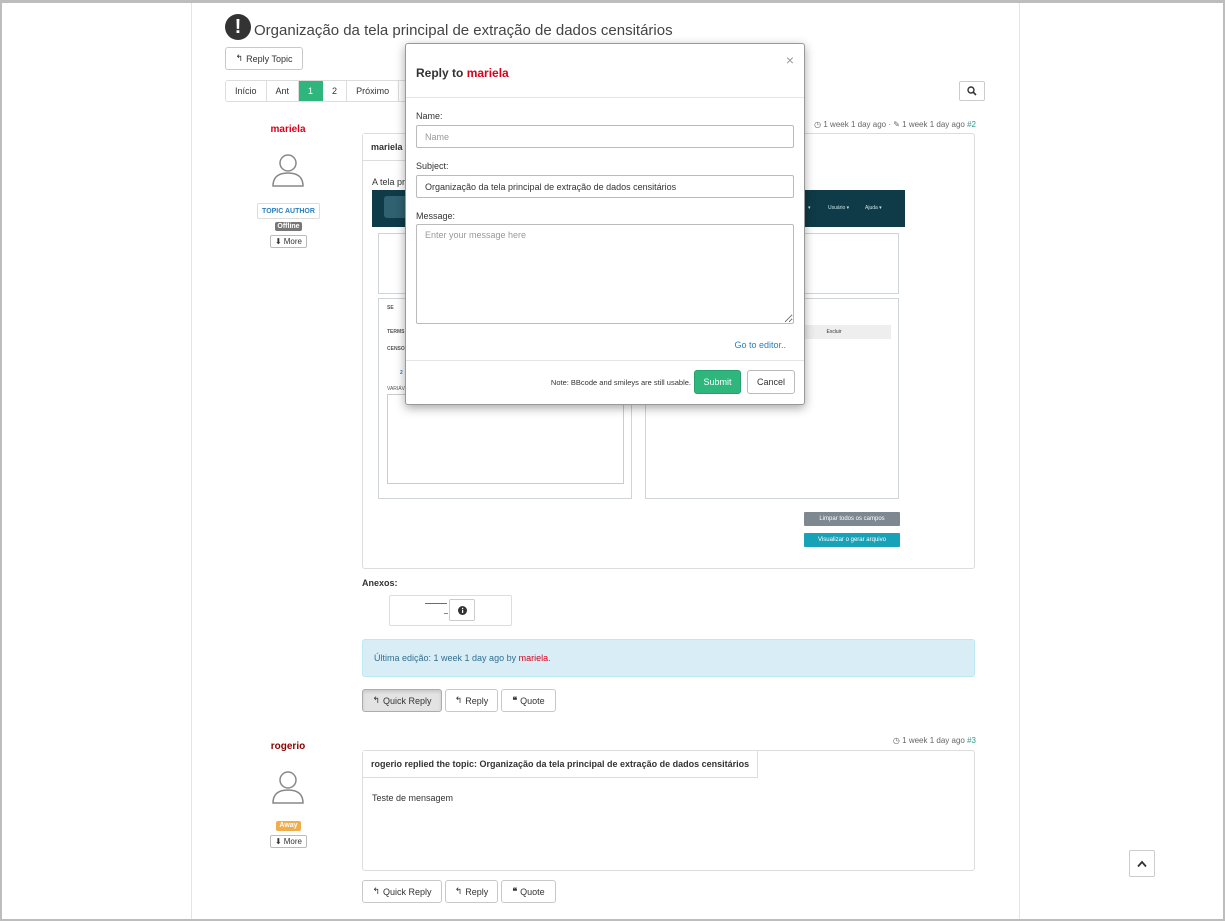 This screenshot has height=921, width=1225. Describe the element at coordinates (238, 27) in the screenshot. I see `exclamation-circle-icon: !` at that location.